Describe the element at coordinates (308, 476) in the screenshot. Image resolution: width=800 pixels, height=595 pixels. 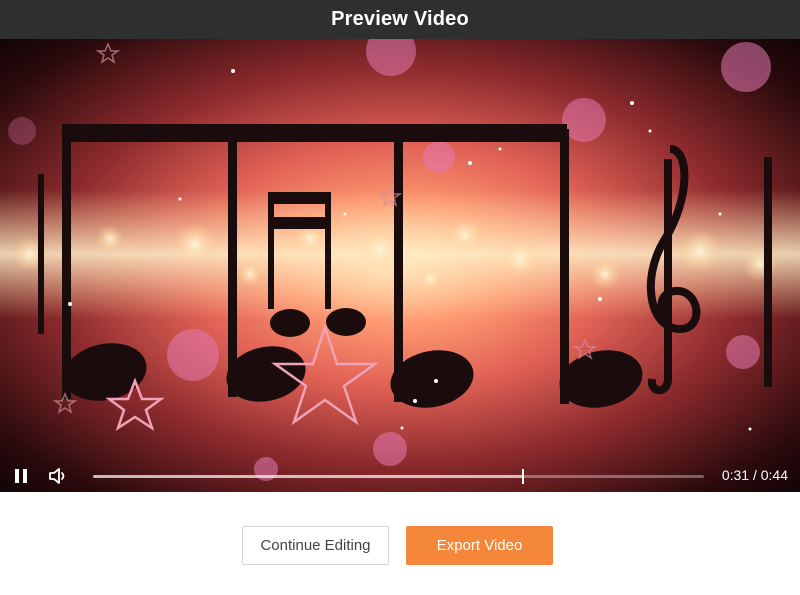
I see `progress-fill` at that location.